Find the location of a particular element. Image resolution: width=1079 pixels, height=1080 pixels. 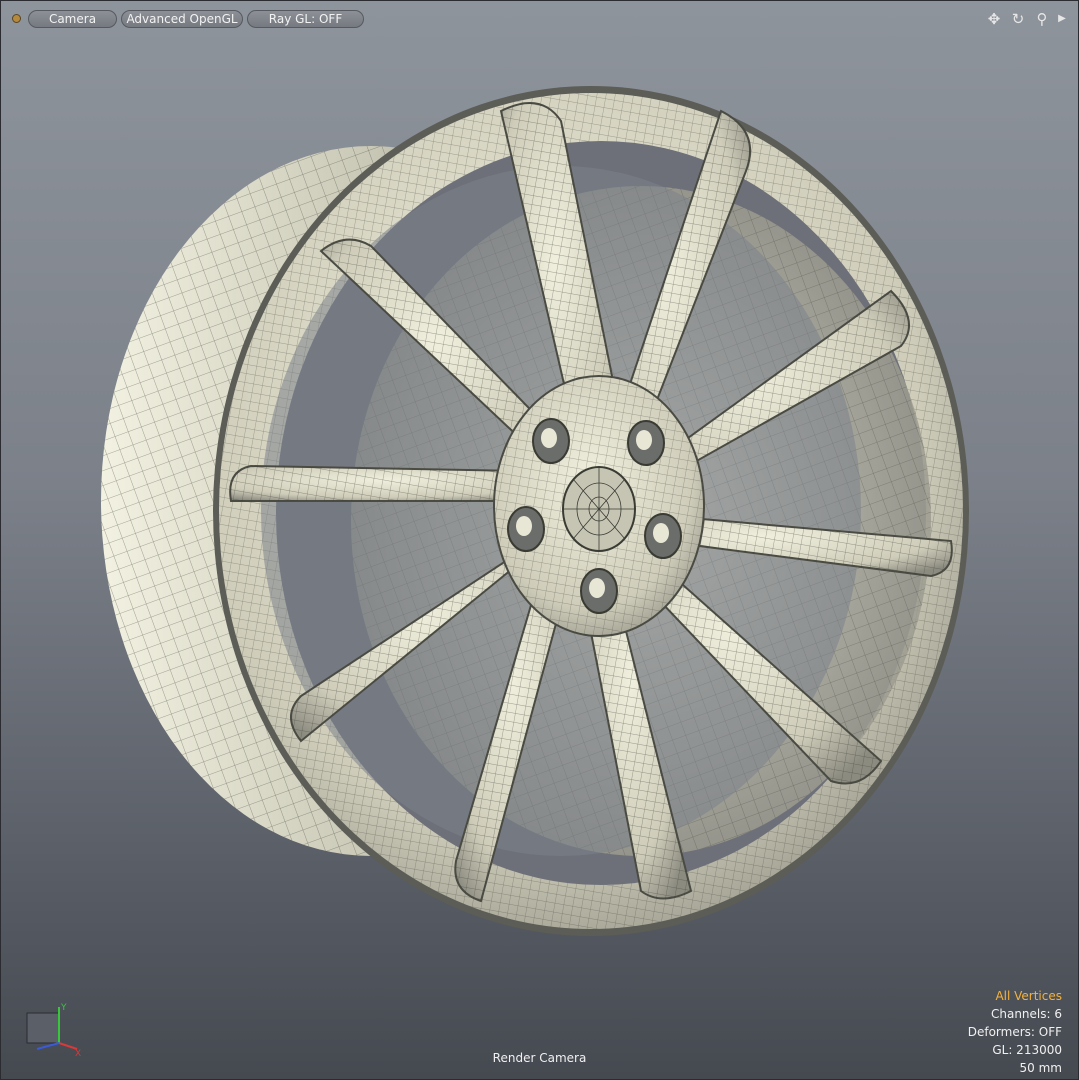

deformers-label: Deformers: OFF is located at coordinates (1014, 1032).